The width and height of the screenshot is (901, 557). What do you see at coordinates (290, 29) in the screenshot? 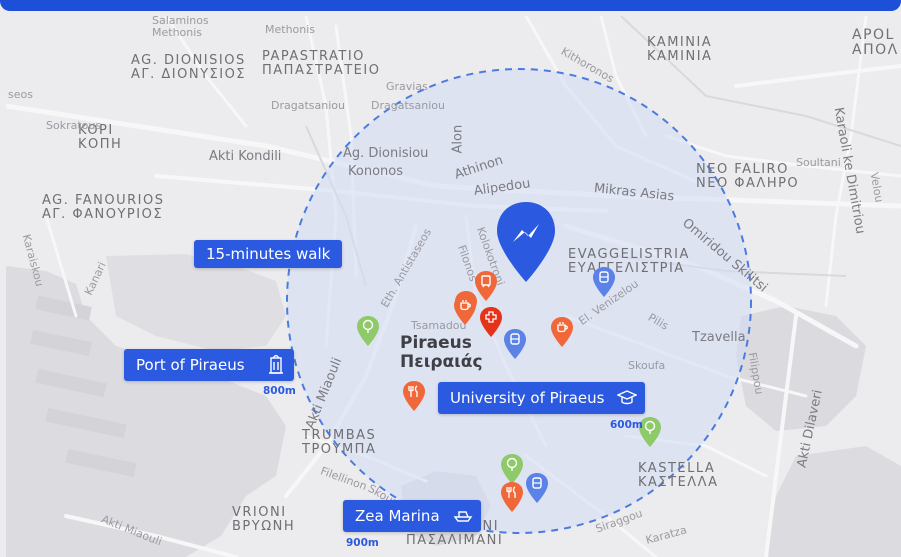
I see `street-methonis-2: Methonis` at bounding box center [290, 29].